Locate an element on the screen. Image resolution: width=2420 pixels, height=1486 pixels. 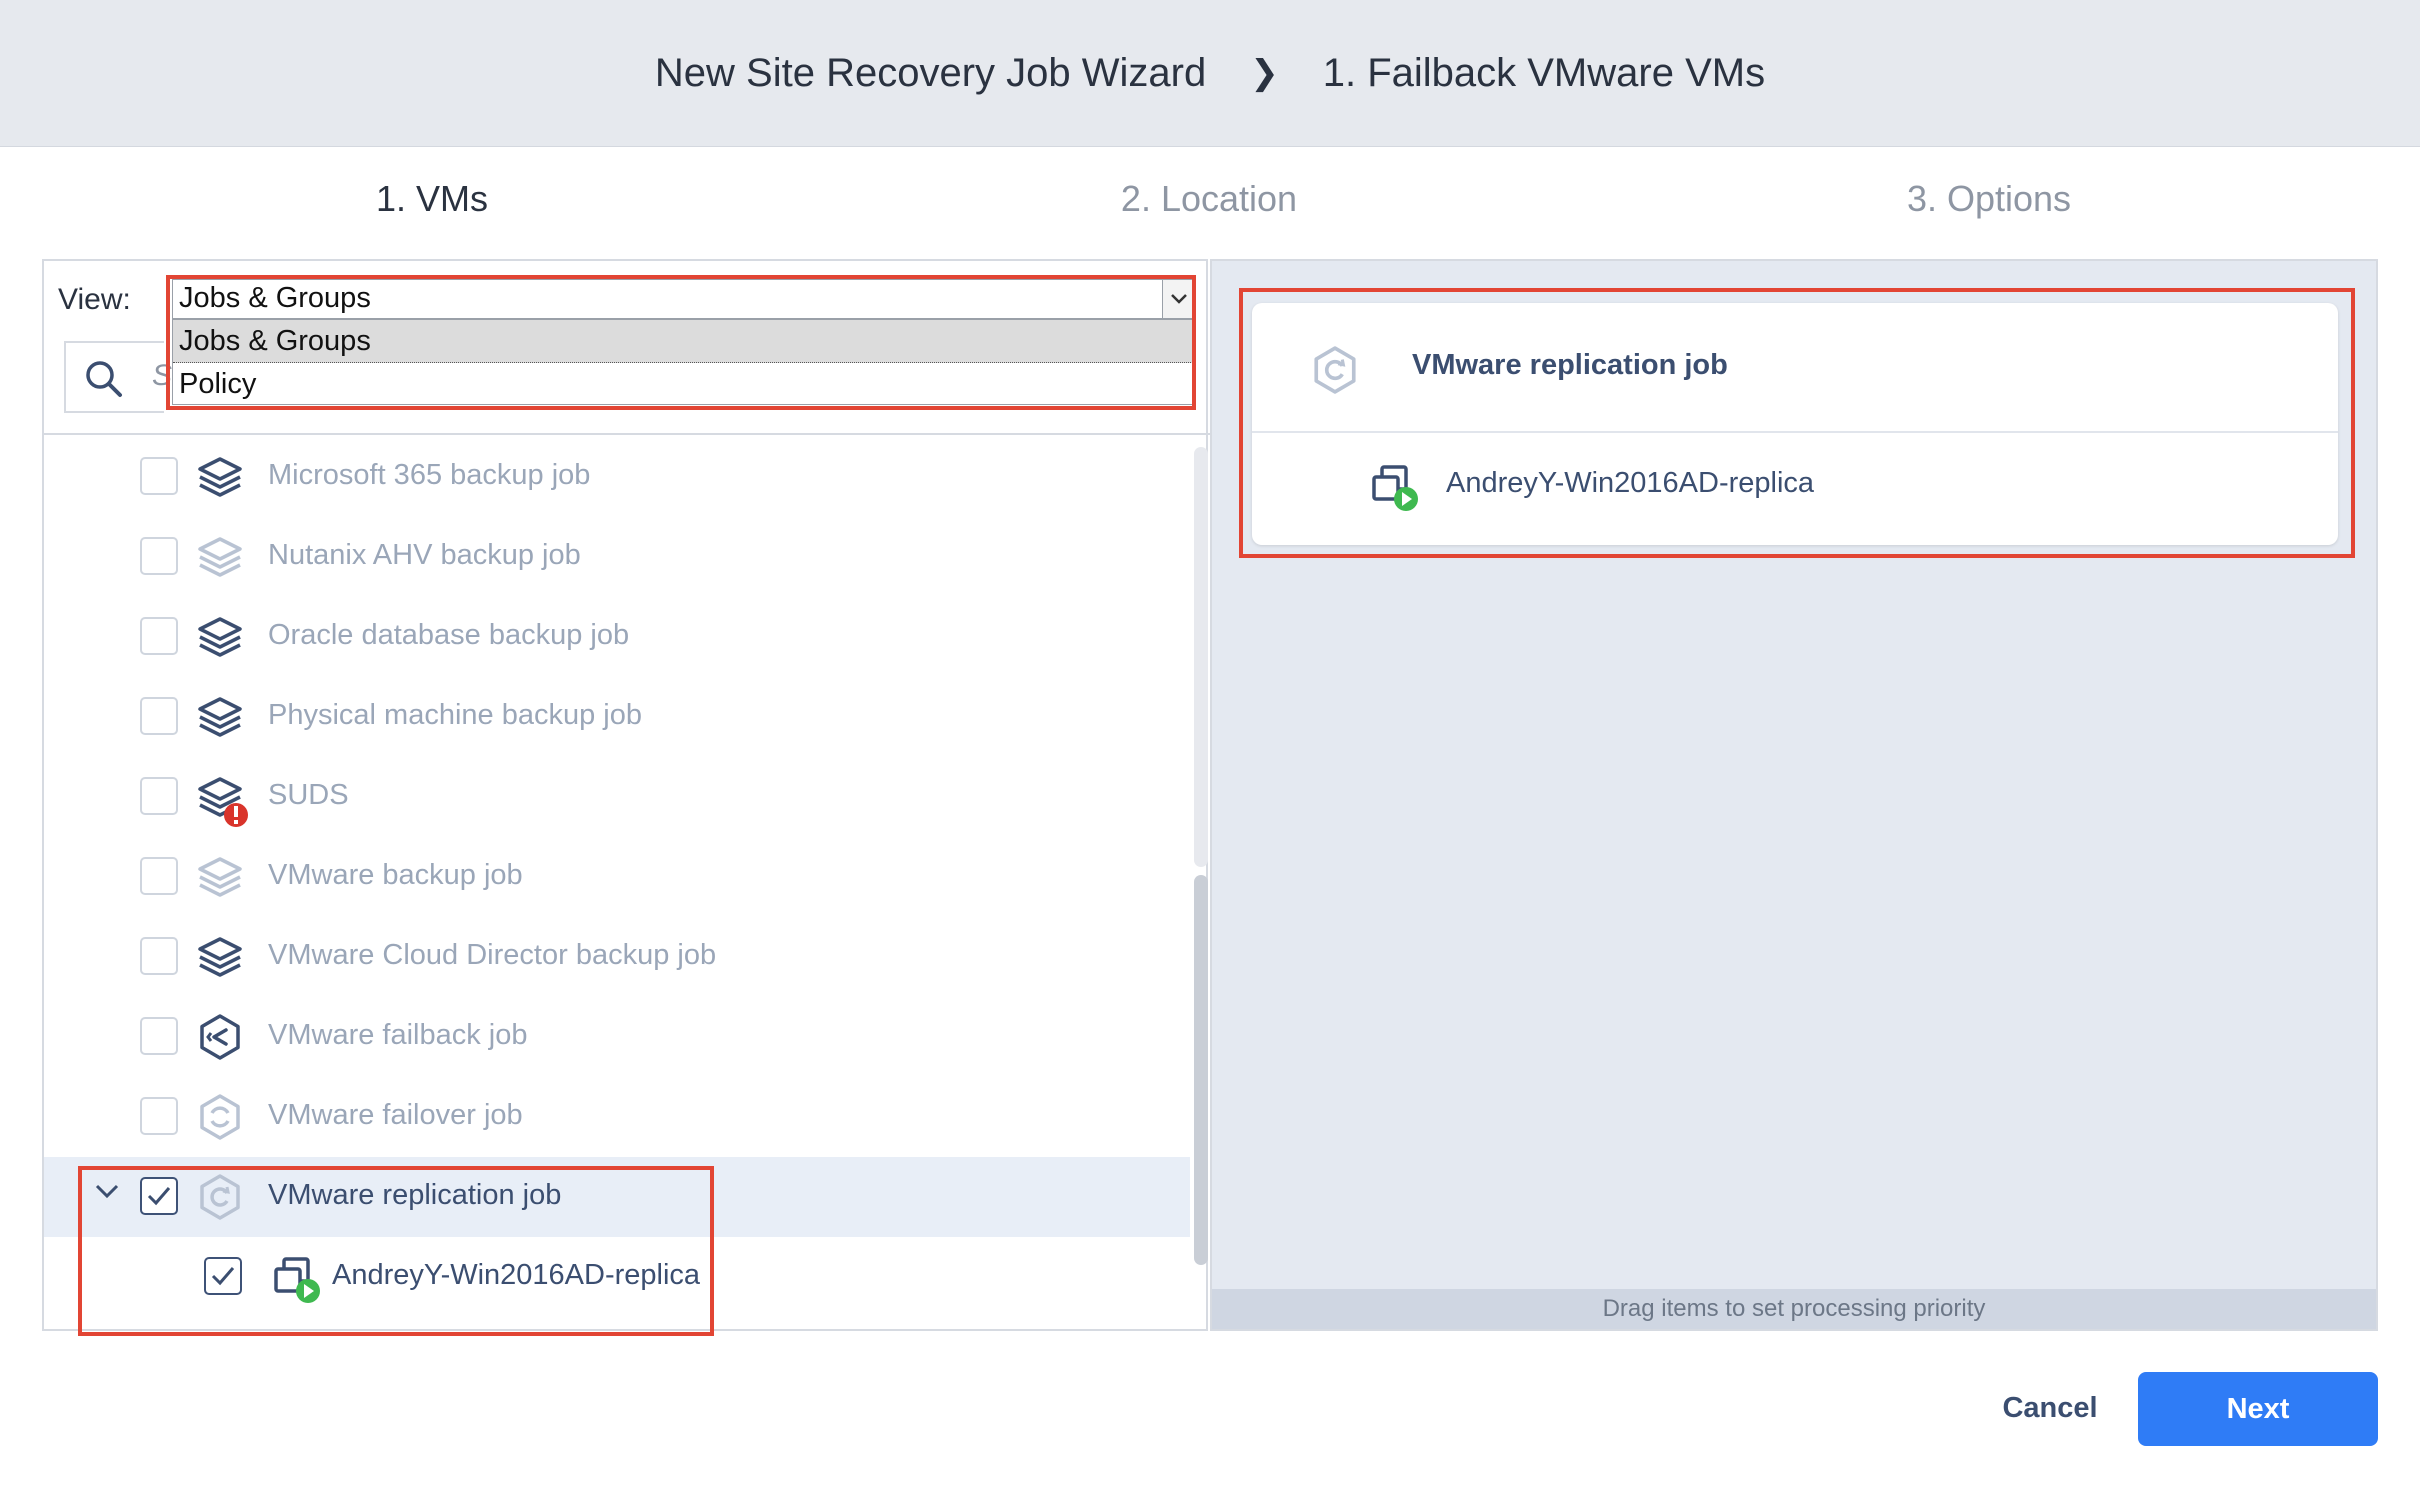
row-label: SUDS is located at coordinates (308, 795).